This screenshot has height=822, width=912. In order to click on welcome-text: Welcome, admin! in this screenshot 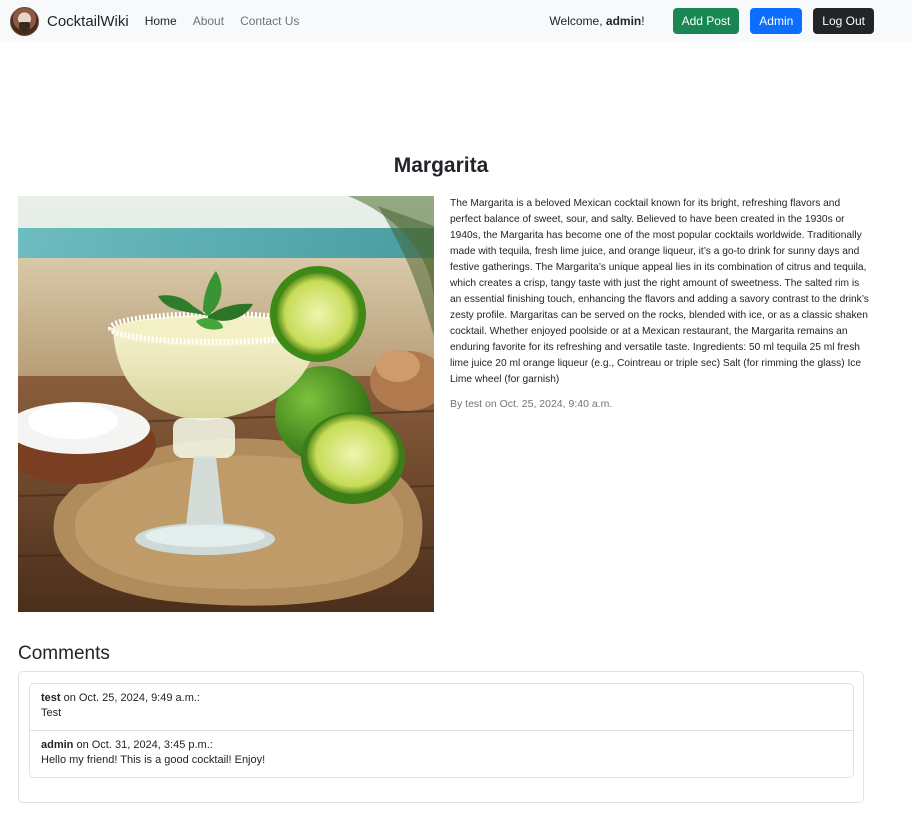, I will do `click(596, 21)`.